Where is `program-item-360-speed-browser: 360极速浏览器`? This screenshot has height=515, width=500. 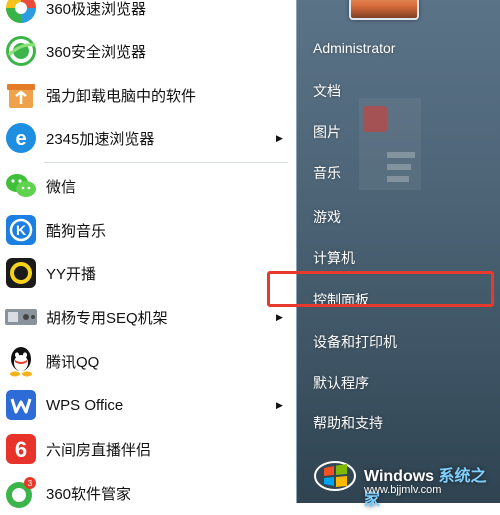
program-item-360-speed-browser: 360极速浏览器 is located at coordinates (148, 15).